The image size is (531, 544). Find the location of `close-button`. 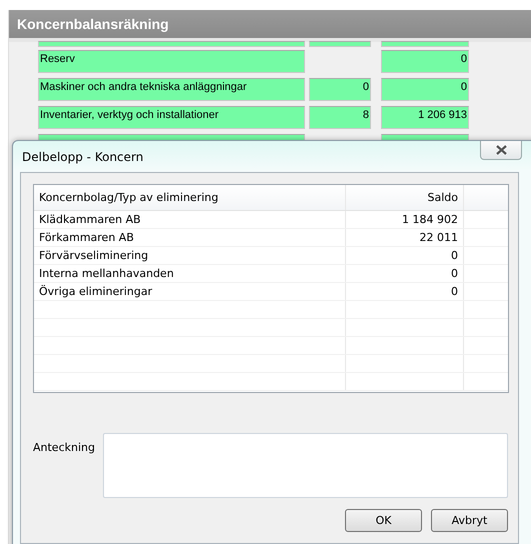

close-button is located at coordinates (501, 150).